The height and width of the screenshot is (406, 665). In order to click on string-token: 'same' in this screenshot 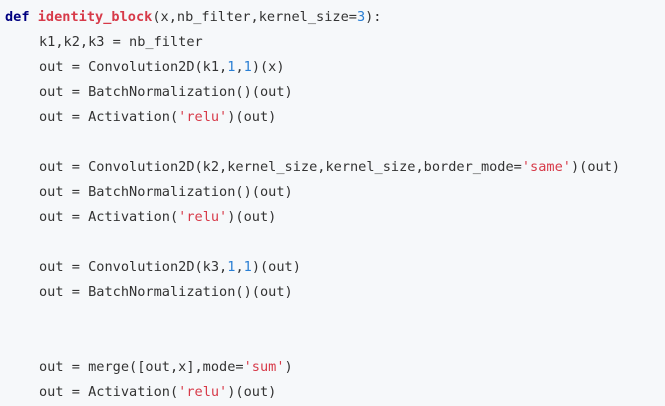, I will do `click(546, 167)`.